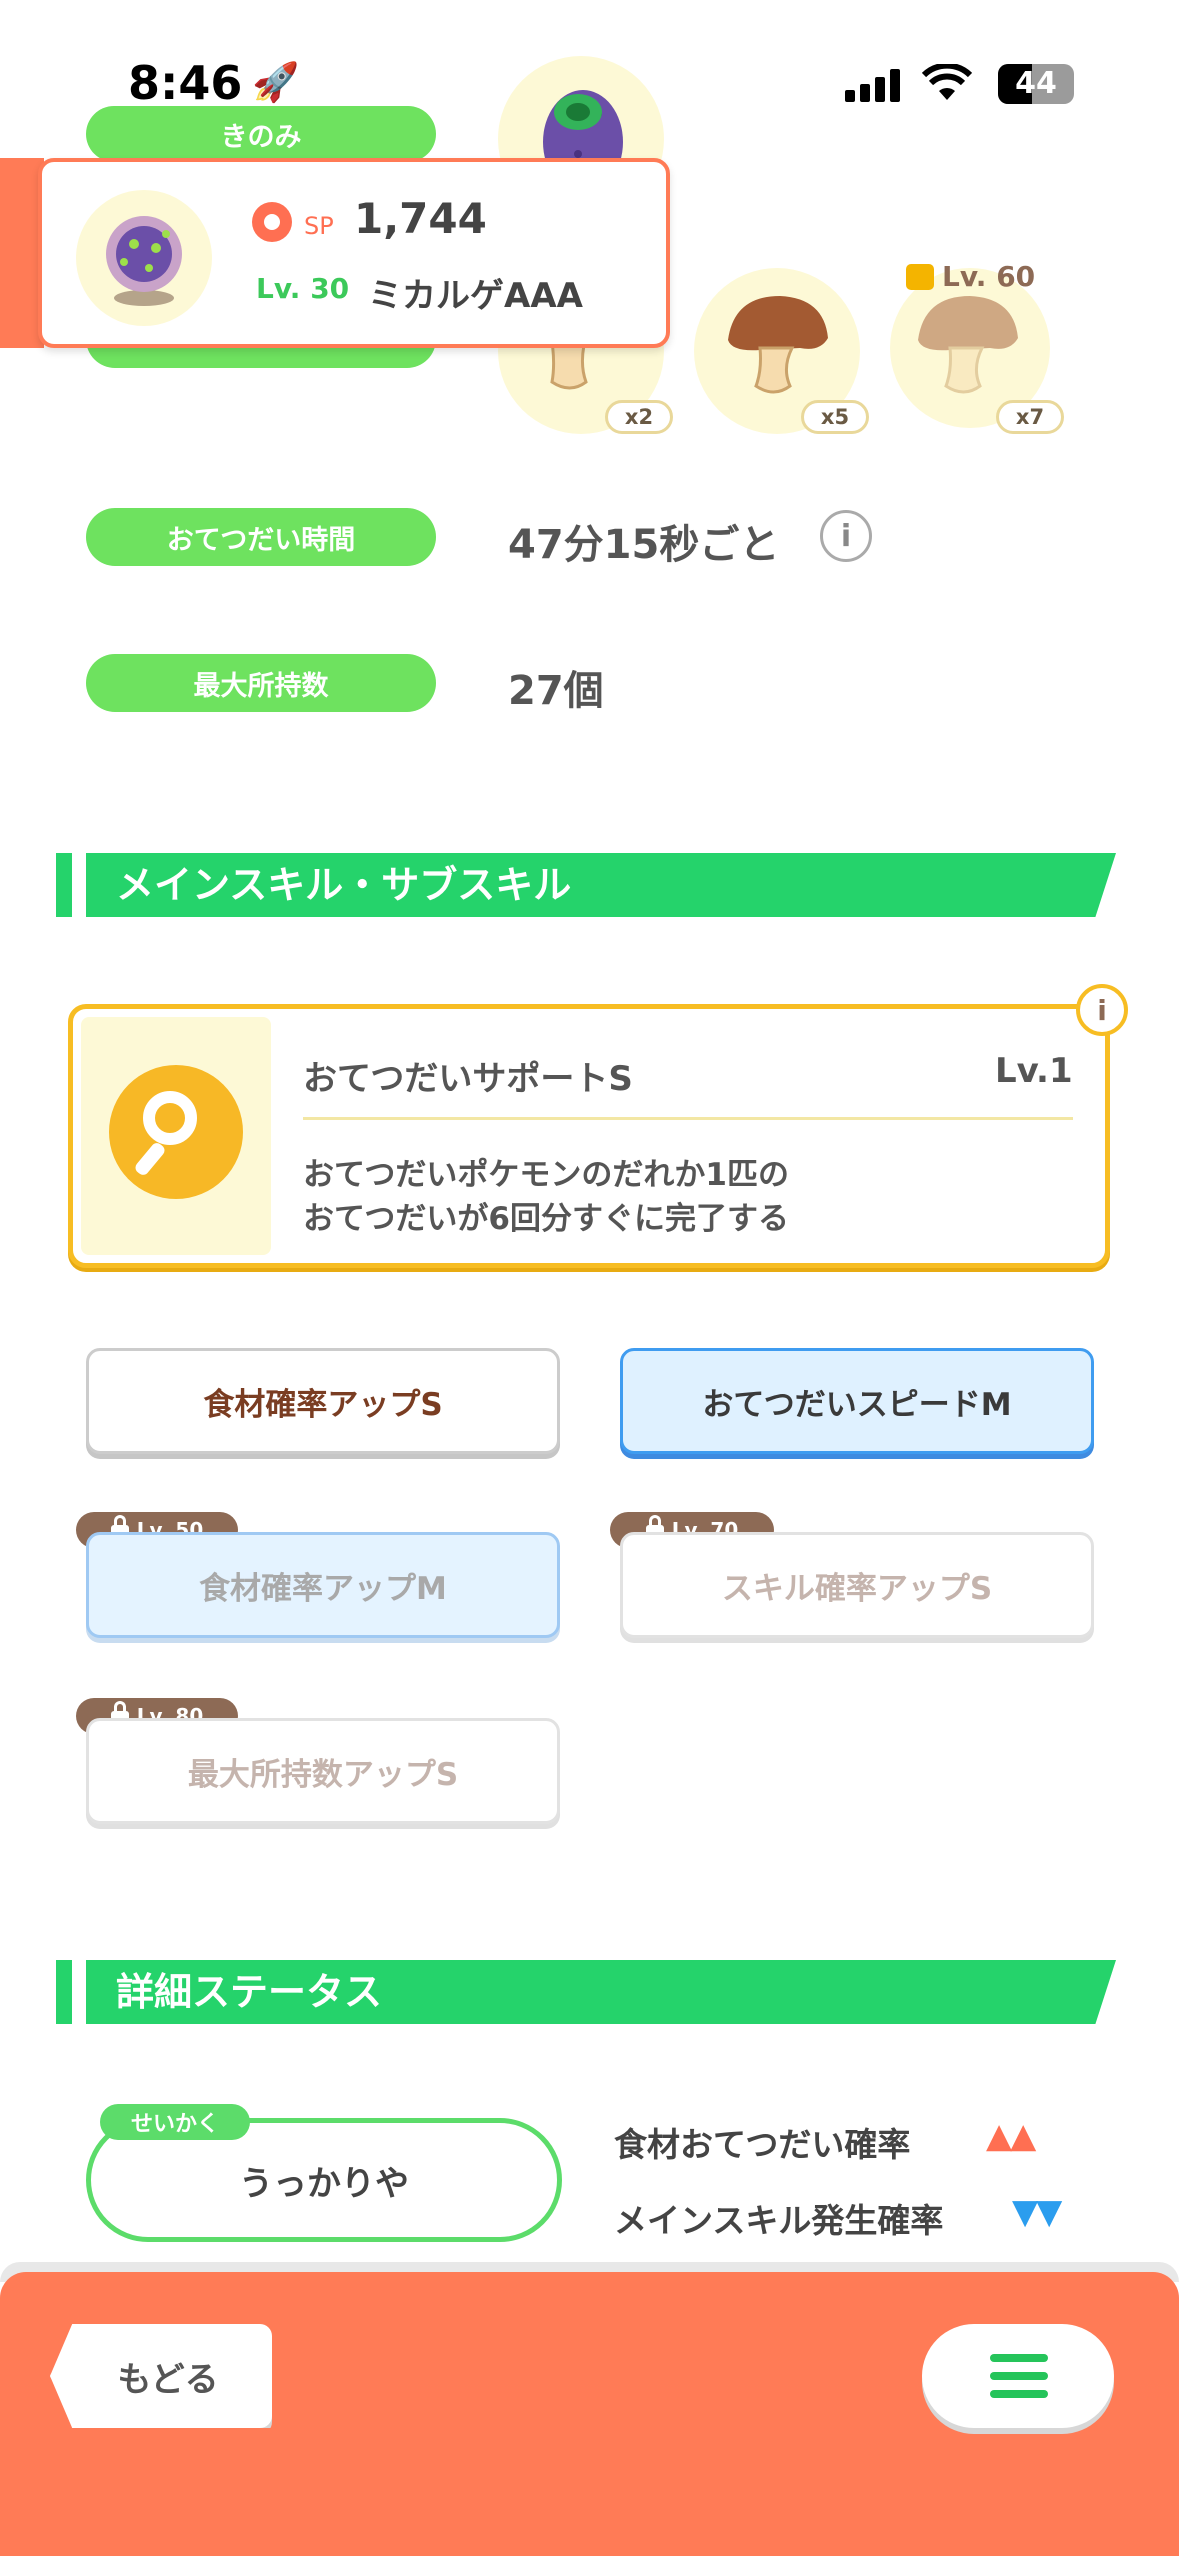 The width and height of the screenshot is (1179, 2556). I want to click on ingredient-count-2: x5, so click(835, 417).